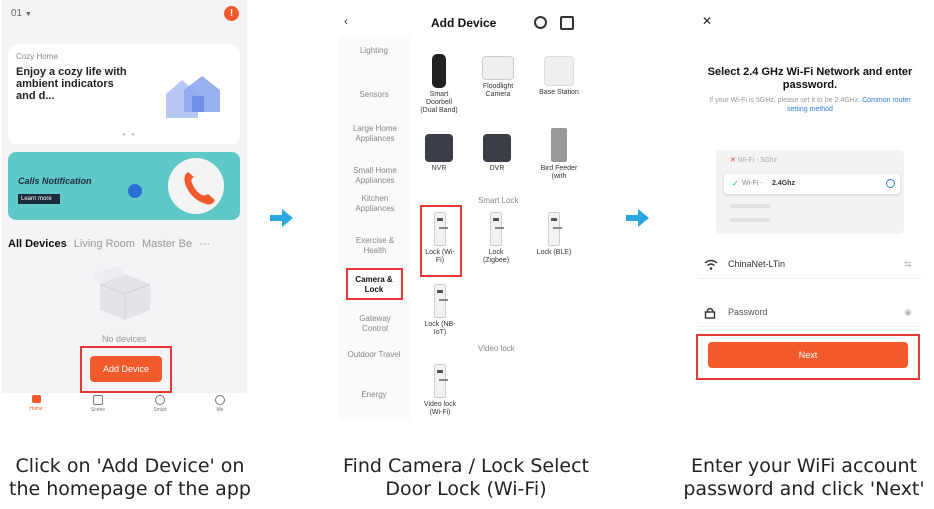  What do you see at coordinates (440, 390) in the screenshot?
I see `device-video-lock: Video lock (Wi-Fi)` at bounding box center [440, 390].